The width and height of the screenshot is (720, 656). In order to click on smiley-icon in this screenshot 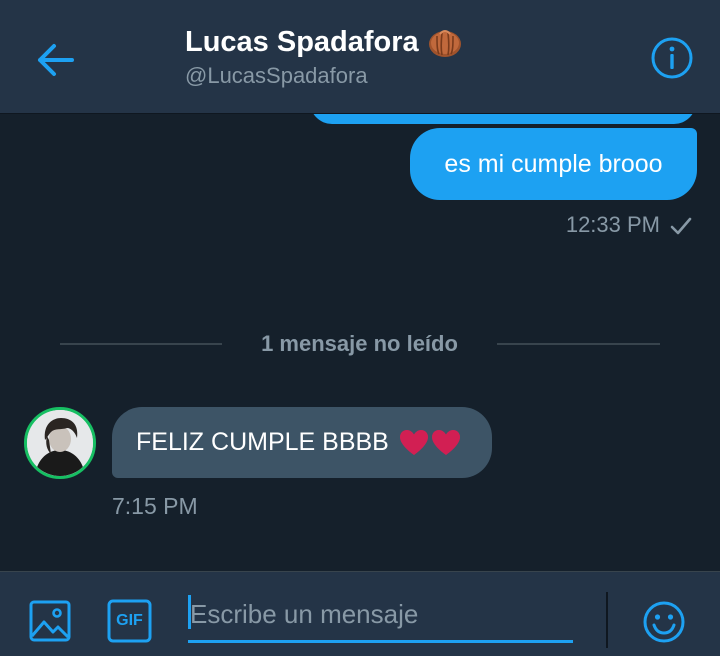, I will do `click(664, 622)`.